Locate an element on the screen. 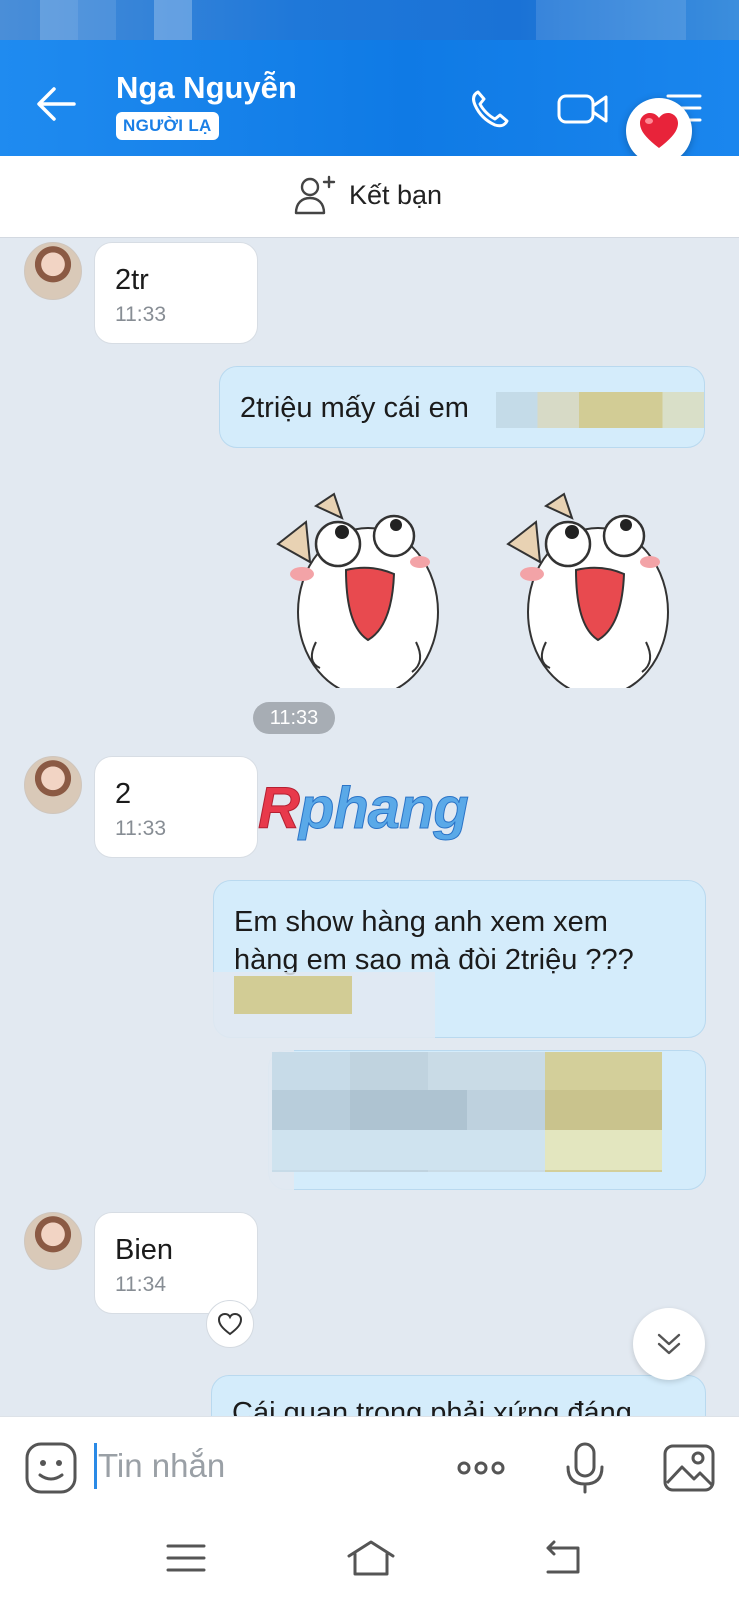 The image size is (739, 1600). heart-icon is located at coordinates (659, 130).